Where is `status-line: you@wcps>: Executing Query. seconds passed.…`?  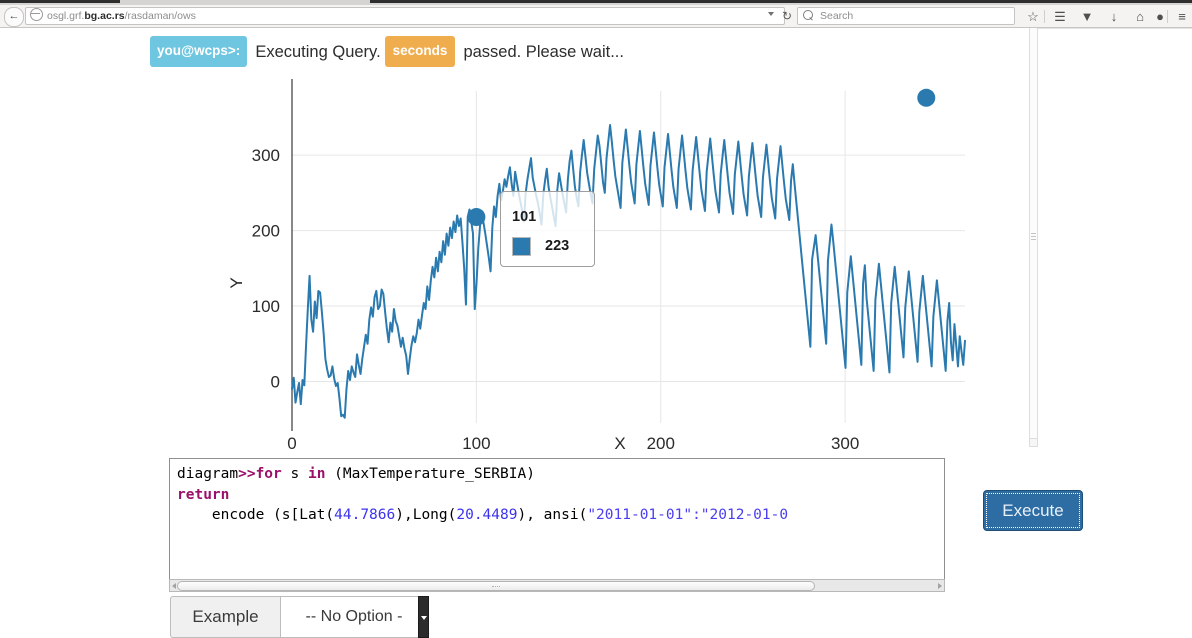
status-line: you@wcps>: Executing Query. seconds passed.… is located at coordinates (387, 51).